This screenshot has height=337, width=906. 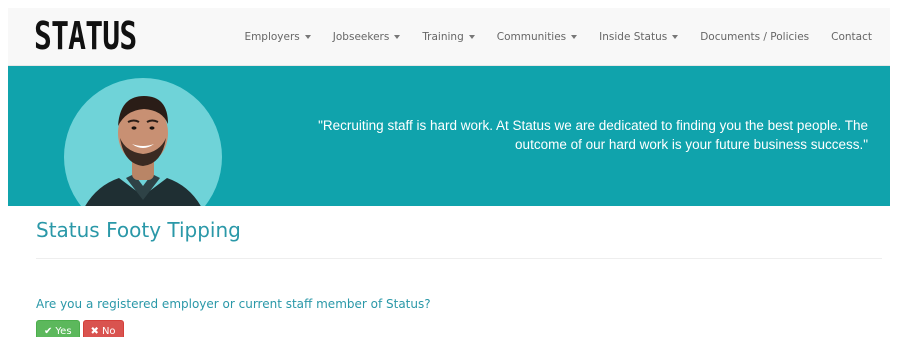 What do you see at coordinates (531, 37) in the screenshot?
I see `nav-item-label: Communities` at bounding box center [531, 37].